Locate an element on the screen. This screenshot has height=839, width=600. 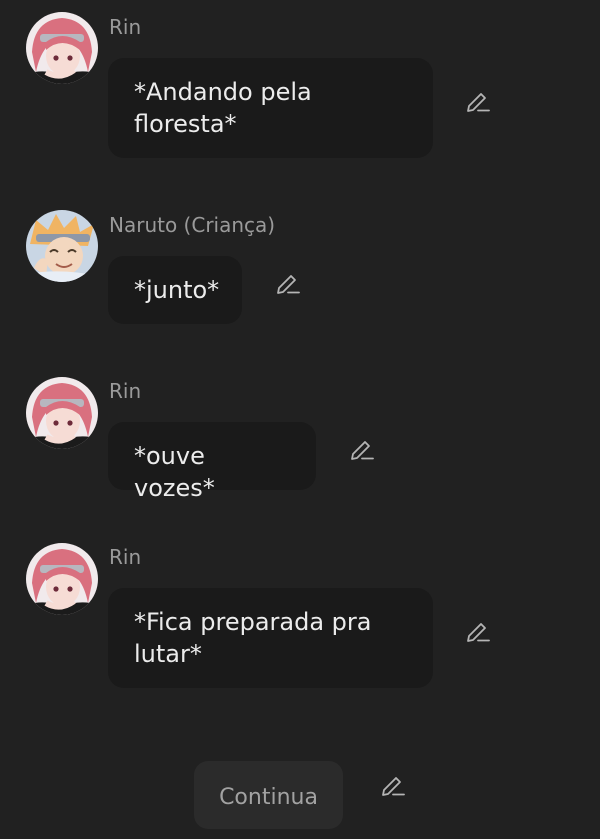
message-text: *junto* is located at coordinates (177, 290).